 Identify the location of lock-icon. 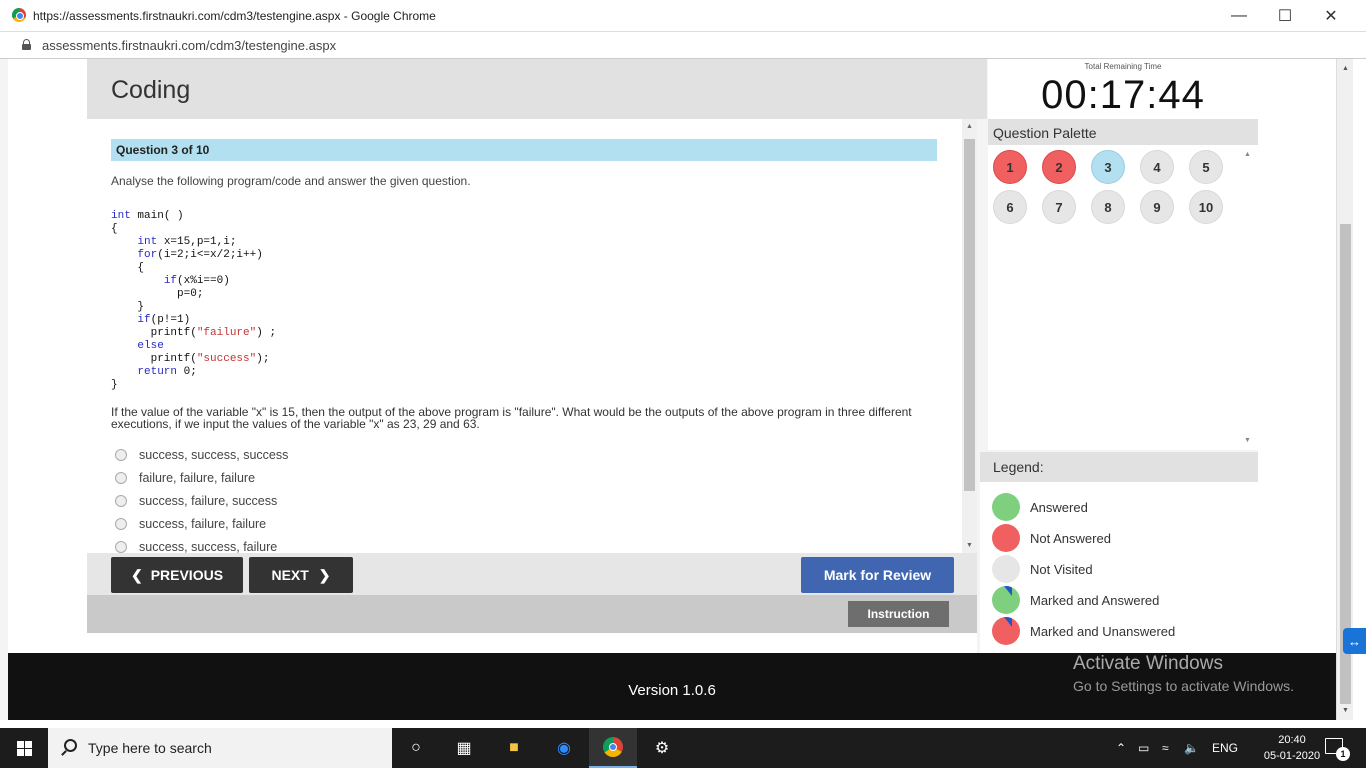
(26, 44).